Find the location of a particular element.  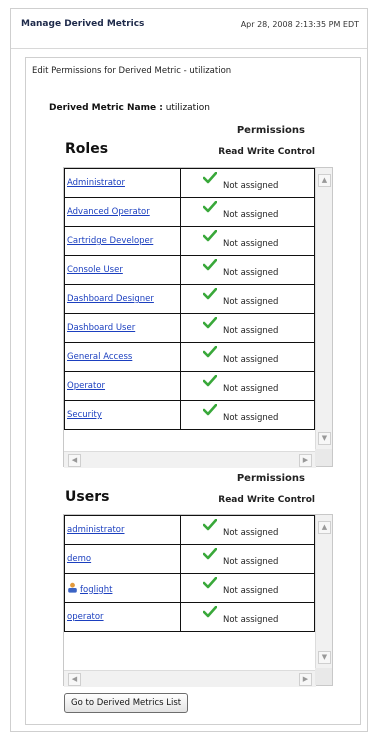

user-icon is located at coordinates (72, 587).